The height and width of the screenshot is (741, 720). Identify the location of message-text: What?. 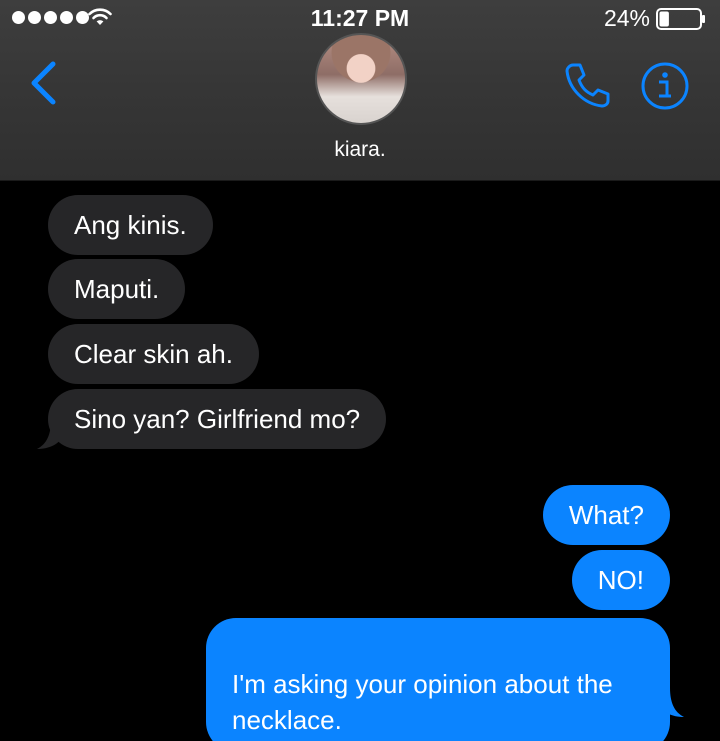
(606, 515).